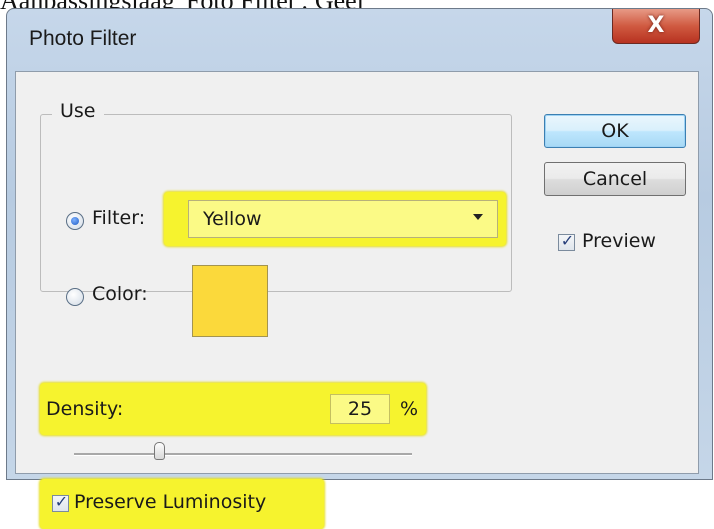 Image resolution: width=714 pixels, height=529 pixels. Describe the element at coordinates (120, 294) in the screenshot. I see `color-label: Color:` at that location.